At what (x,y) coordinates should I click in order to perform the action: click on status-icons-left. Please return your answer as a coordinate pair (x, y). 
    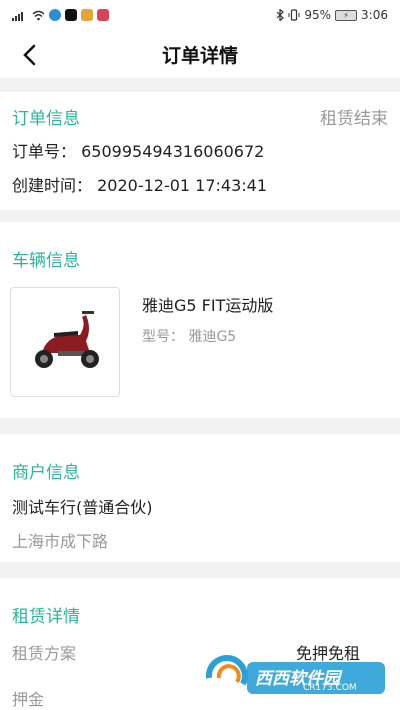
    Looking at the image, I should click on (60, 15).